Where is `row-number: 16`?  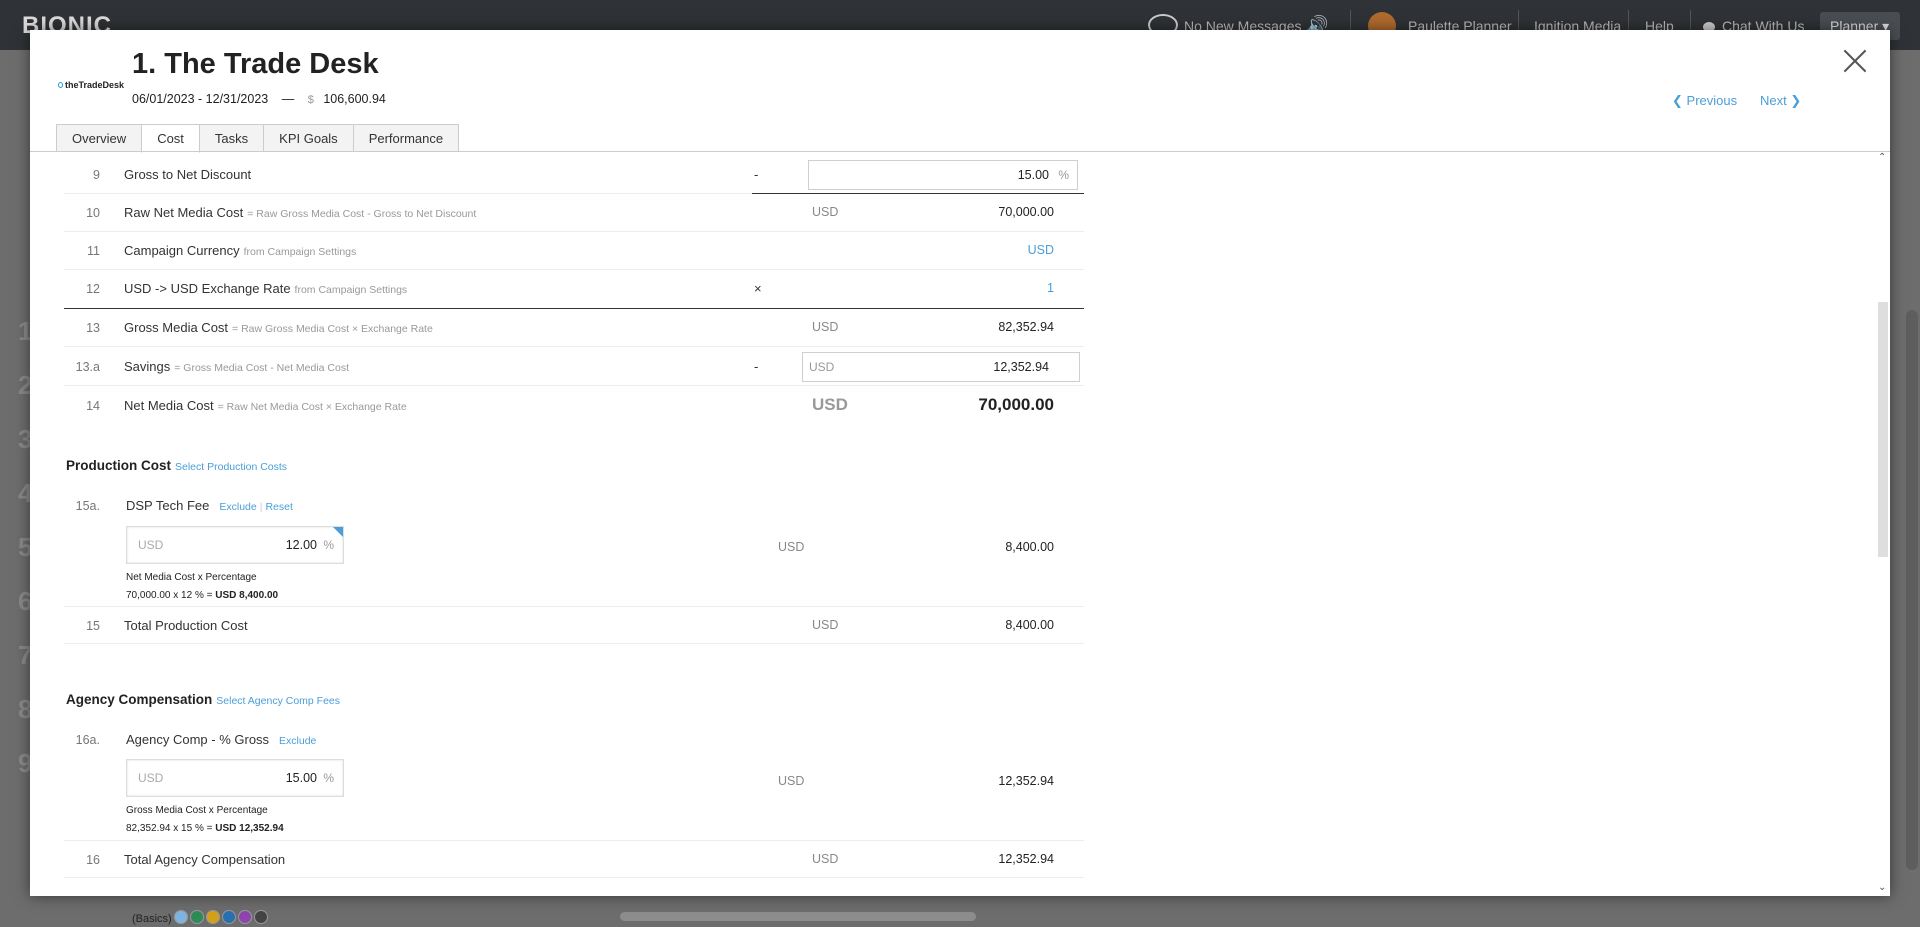 row-number: 16 is located at coordinates (93, 860).